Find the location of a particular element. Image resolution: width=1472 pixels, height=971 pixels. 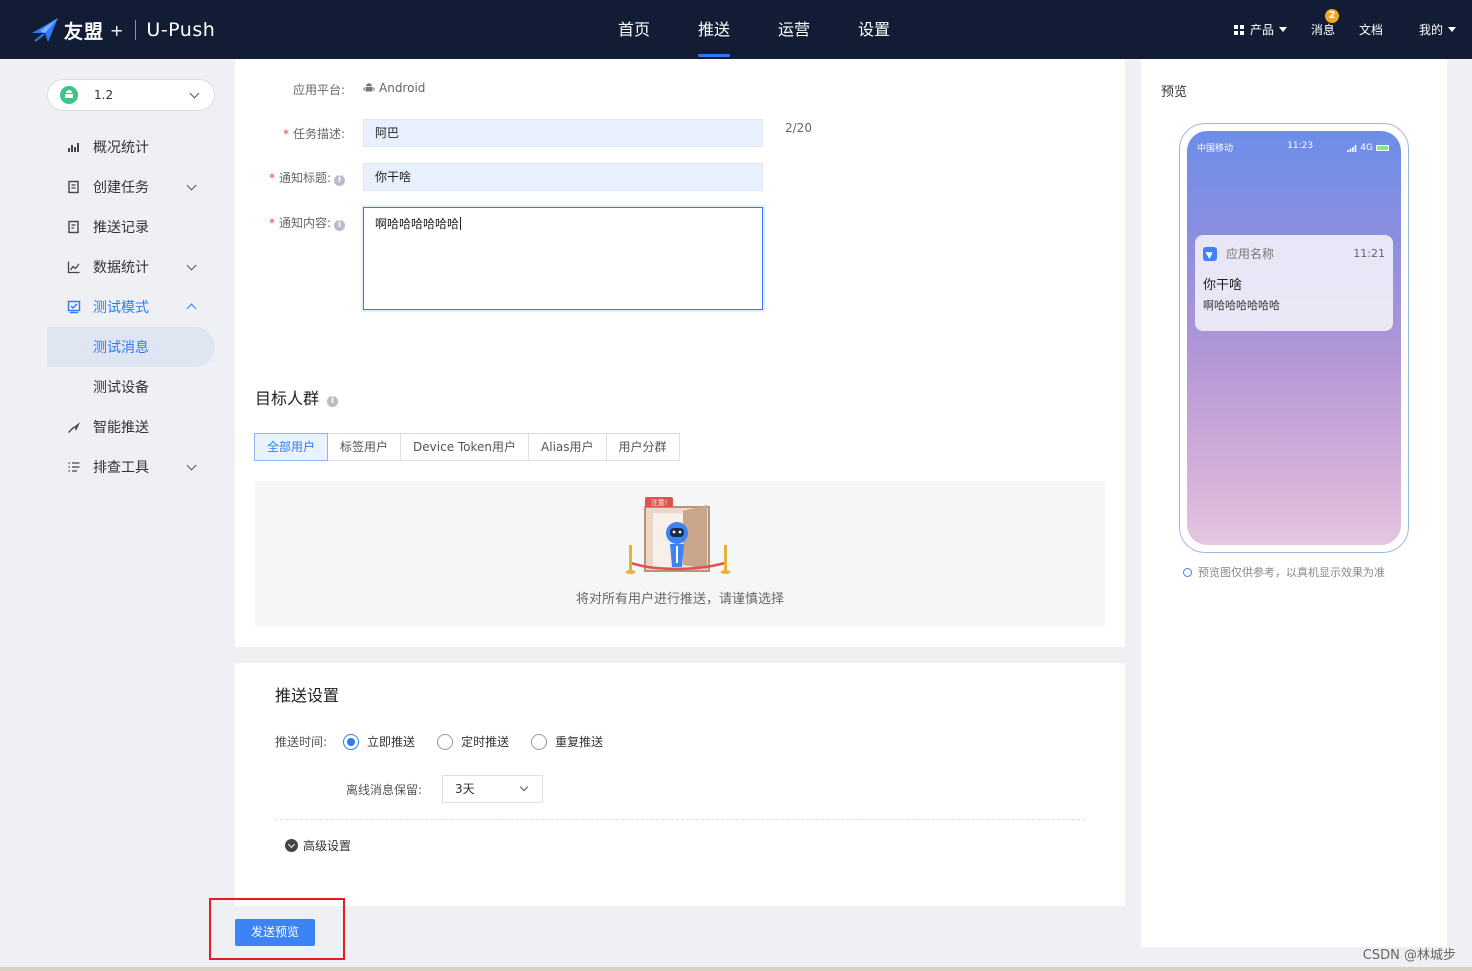

platform-label: 应用平台: is located at coordinates (318, 90).